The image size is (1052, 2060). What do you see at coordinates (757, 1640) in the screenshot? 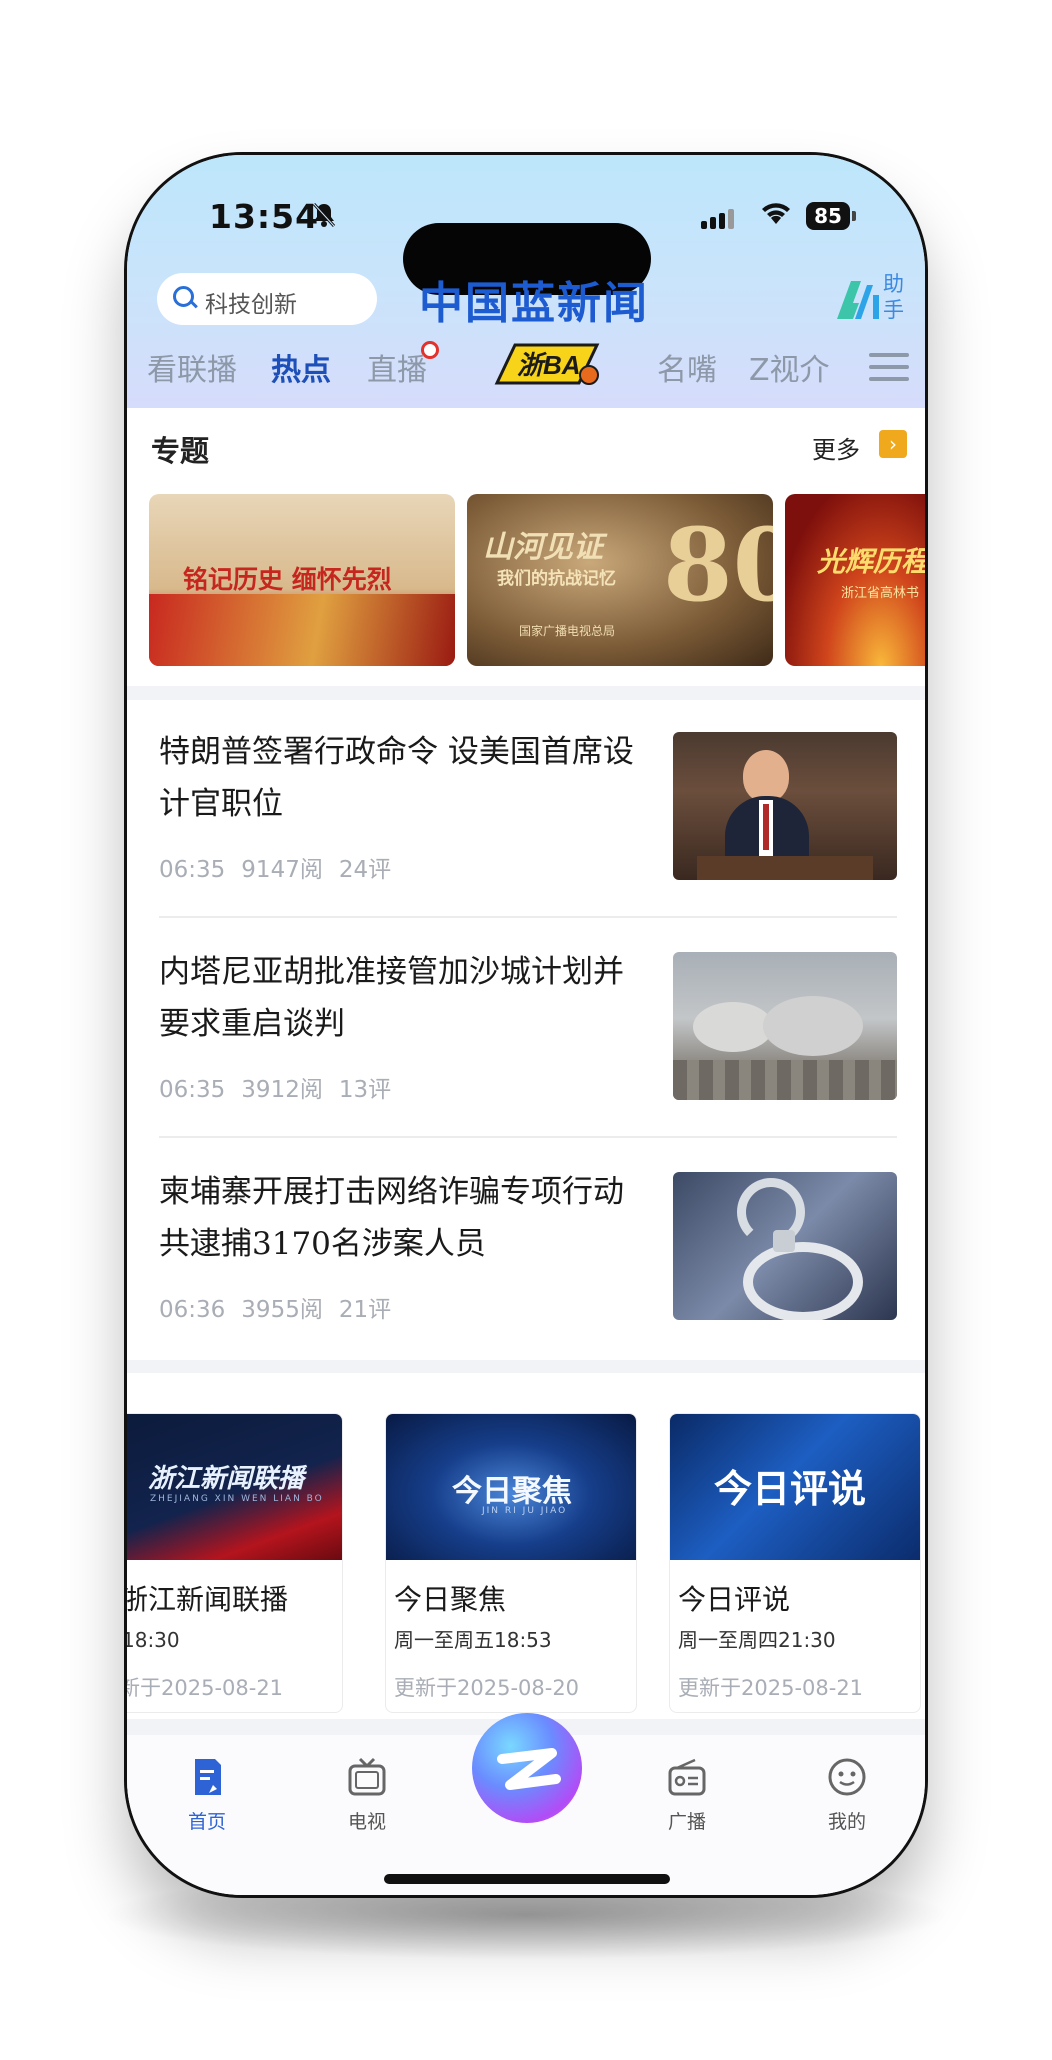
I see `program-schedule: 周一至周四21:30` at bounding box center [757, 1640].